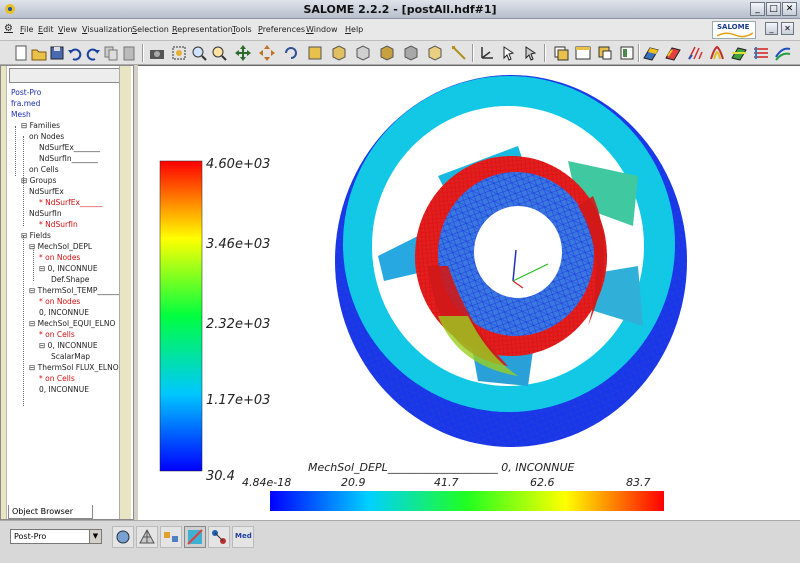 The height and width of the screenshot is (563, 800). What do you see at coordinates (74, 290) in the screenshot?
I see `tree-item: ⊟ ThermSol_TEMP______` at bounding box center [74, 290].